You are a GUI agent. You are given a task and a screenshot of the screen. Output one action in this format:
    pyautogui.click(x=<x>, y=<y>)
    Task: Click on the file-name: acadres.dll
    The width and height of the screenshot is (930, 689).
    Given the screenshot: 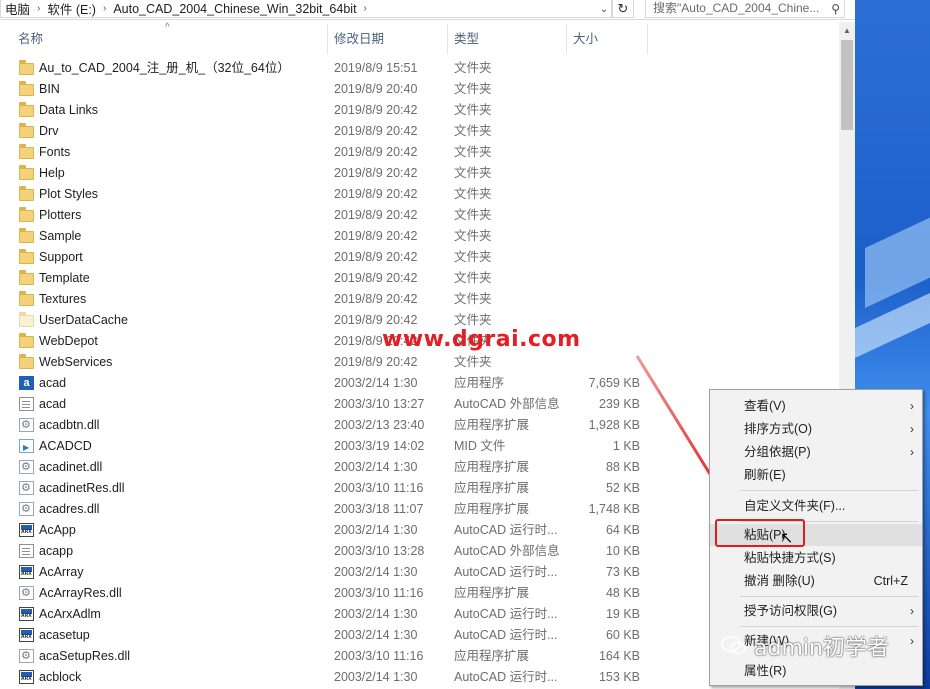 What is the action you would take?
    pyautogui.click(x=69, y=509)
    